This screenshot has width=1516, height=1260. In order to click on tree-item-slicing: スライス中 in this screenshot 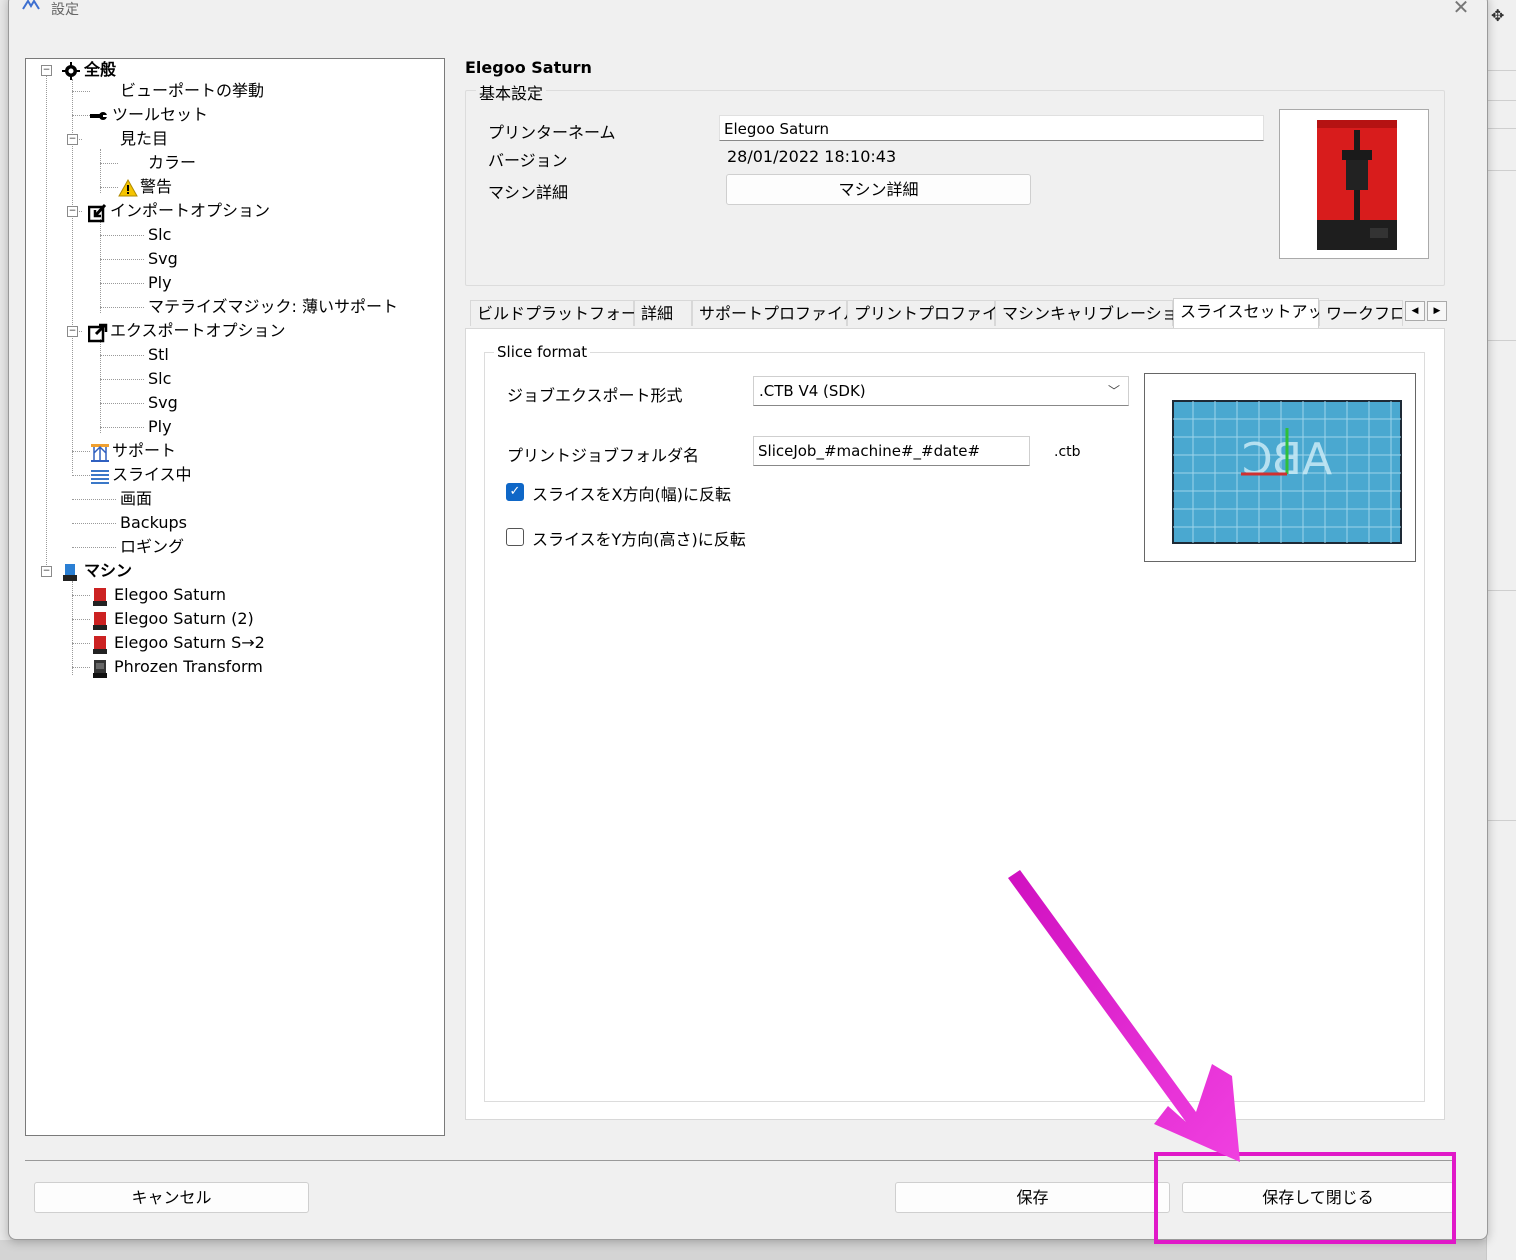, I will do `click(141, 475)`.